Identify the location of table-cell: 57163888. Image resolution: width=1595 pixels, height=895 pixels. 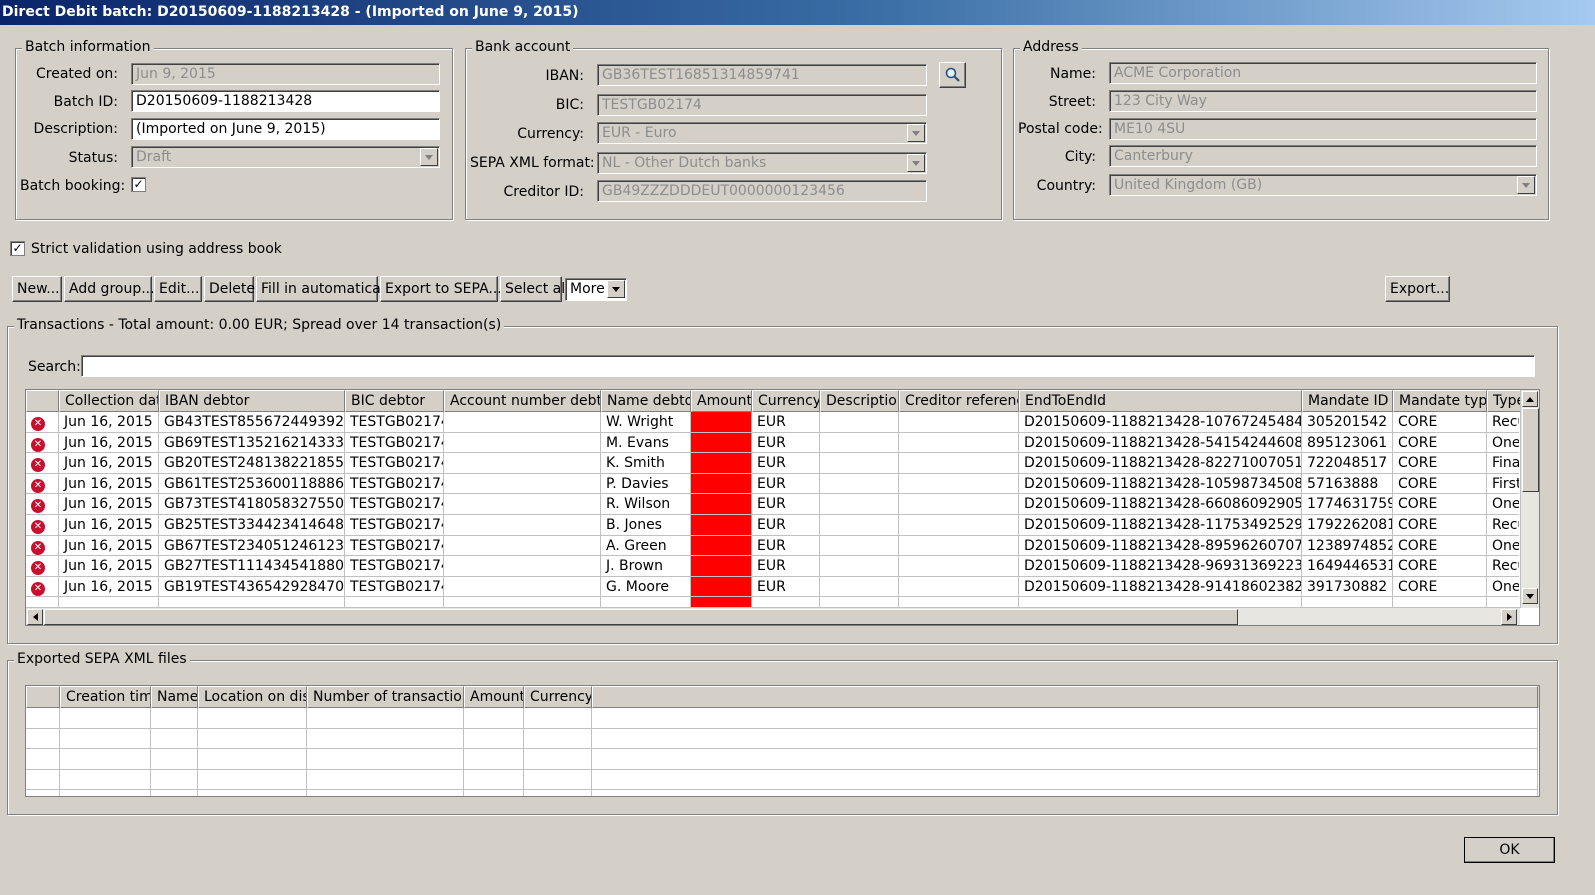
(1347, 484).